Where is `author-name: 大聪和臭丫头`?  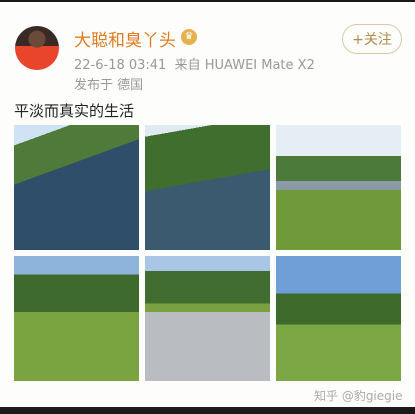
author-name: 大聪和臭丫头 is located at coordinates (125, 38).